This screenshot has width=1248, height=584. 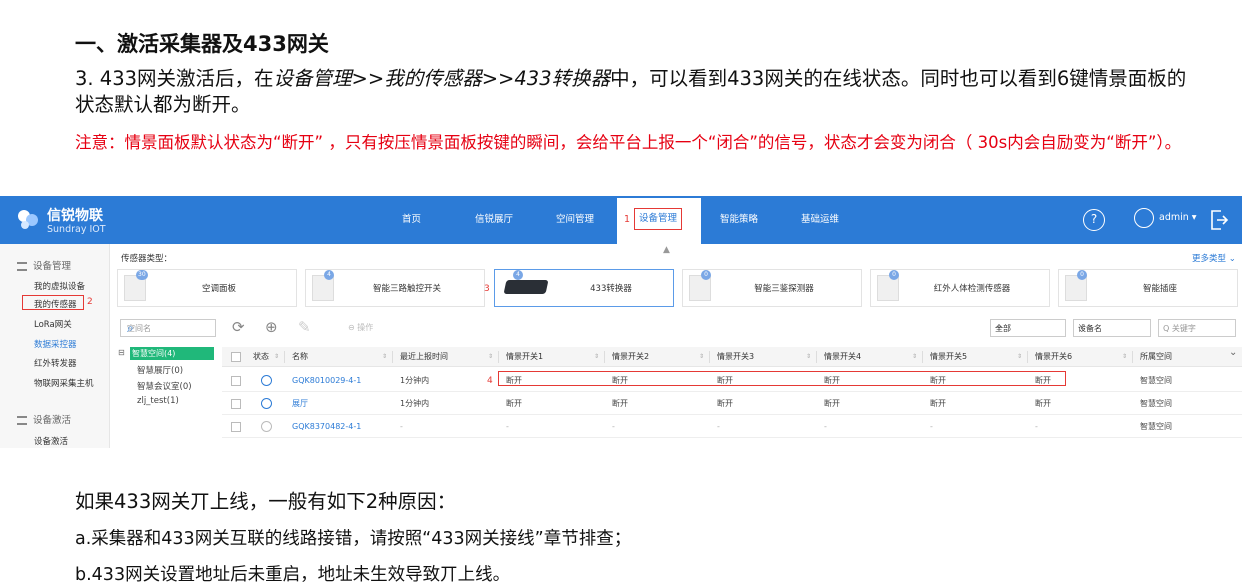 I want to click on column-header-switch4: 情景开关4, so click(x=842, y=357).